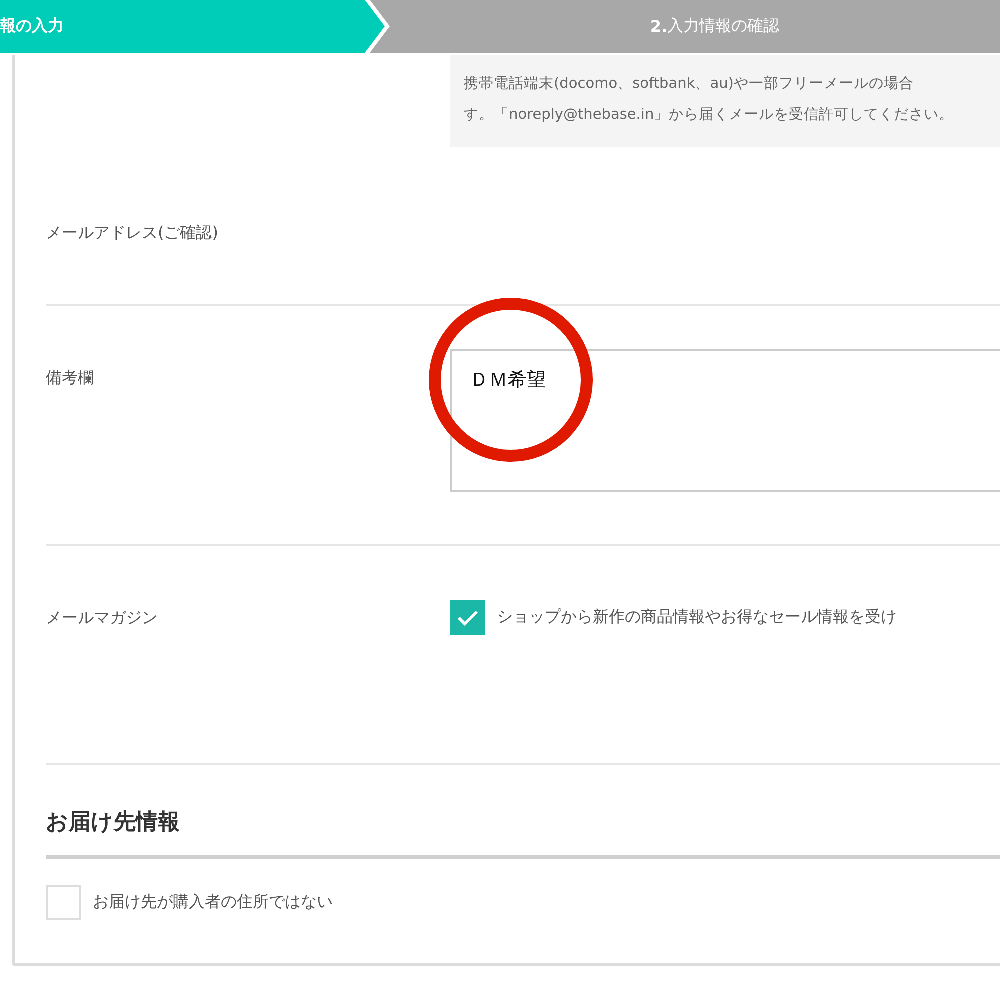 The width and height of the screenshot is (1000, 1000). What do you see at coordinates (523, 833) in the screenshot?
I see `section-heading: お届け先情報` at bounding box center [523, 833].